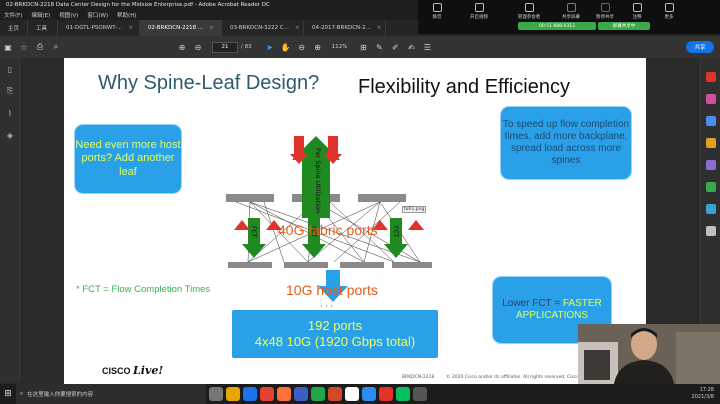 Image resolution: width=720 pixels, height=404 pixels. I want to click on highlight-icon: ✐, so click(395, 47).